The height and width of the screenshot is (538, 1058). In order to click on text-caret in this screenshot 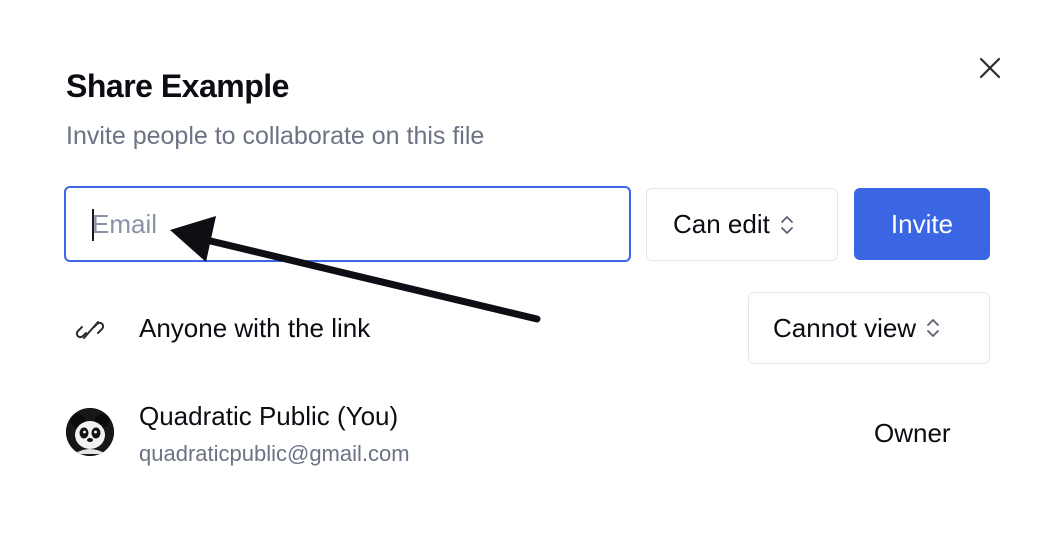, I will do `click(93, 225)`.